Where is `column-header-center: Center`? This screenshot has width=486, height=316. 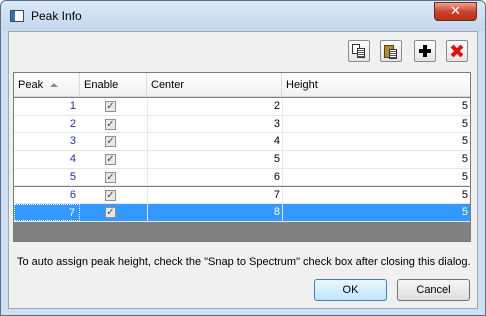
column-header-center: Center is located at coordinates (214, 85).